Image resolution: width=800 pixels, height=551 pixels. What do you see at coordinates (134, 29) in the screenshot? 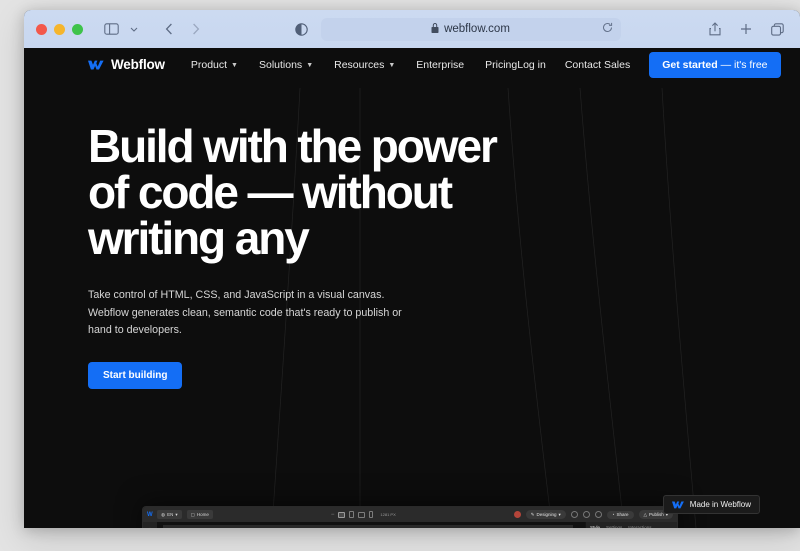
I see `chevron-down-icon` at bounding box center [134, 29].